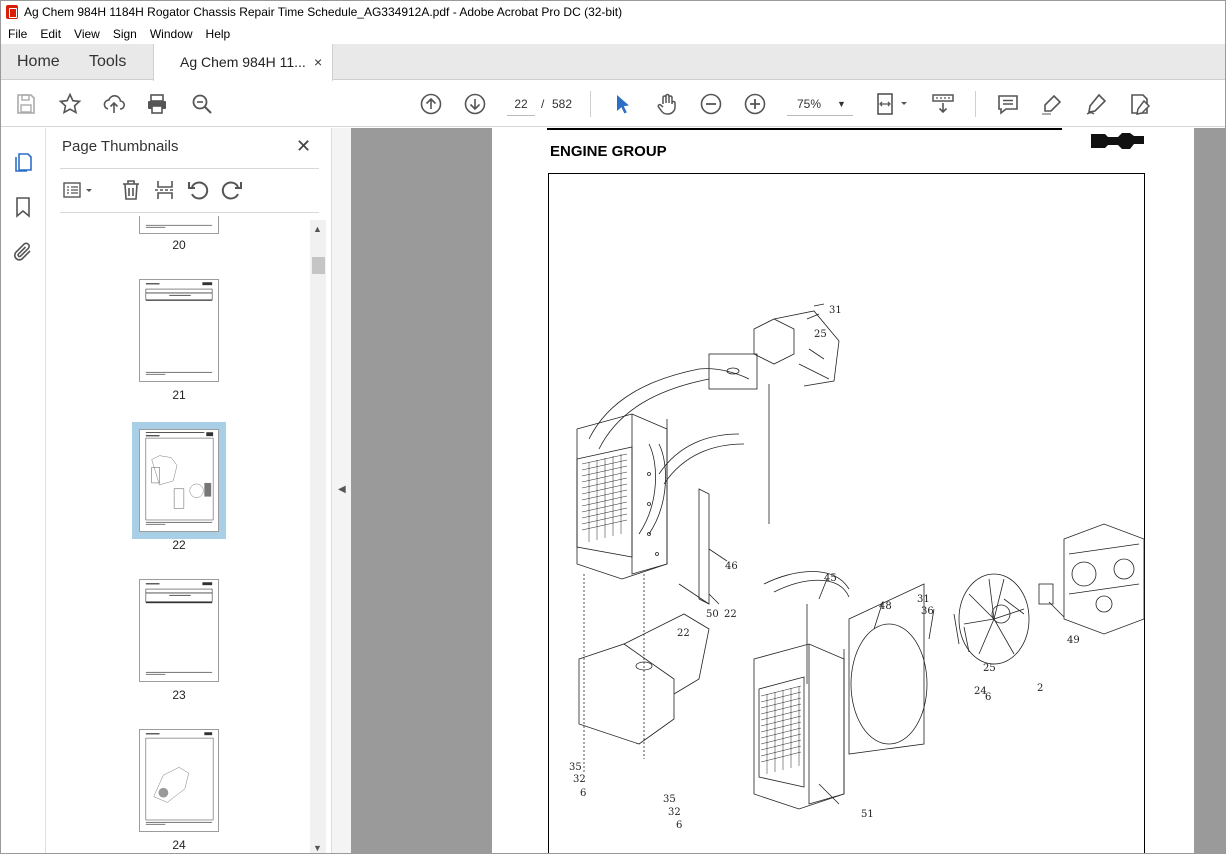 The width and height of the screenshot is (1226, 854). Describe the element at coordinates (23, 252) in the screenshot. I see `attachment-paperclip-icon` at that location.